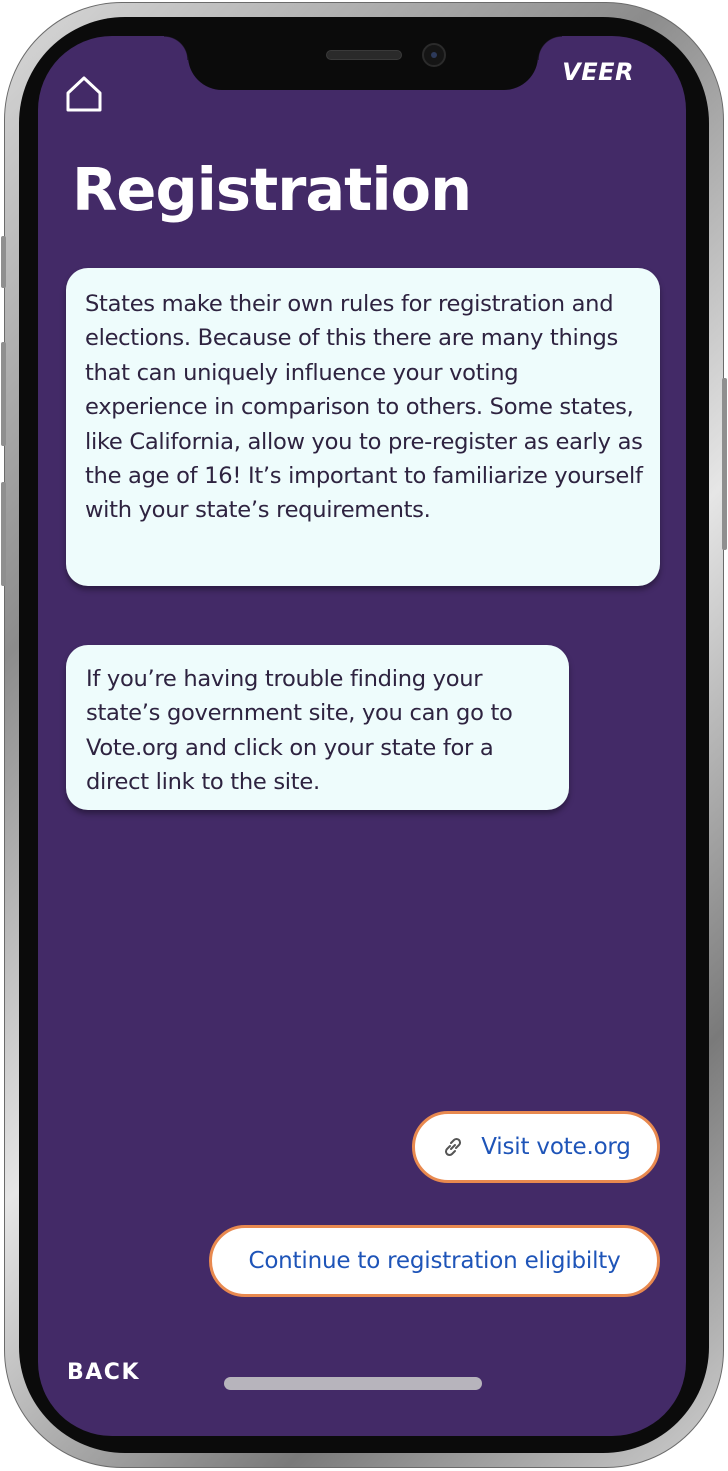 The width and height of the screenshot is (728, 1471). I want to click on visit-vote-org-button: Visit vote.org, so click(536, 1147).